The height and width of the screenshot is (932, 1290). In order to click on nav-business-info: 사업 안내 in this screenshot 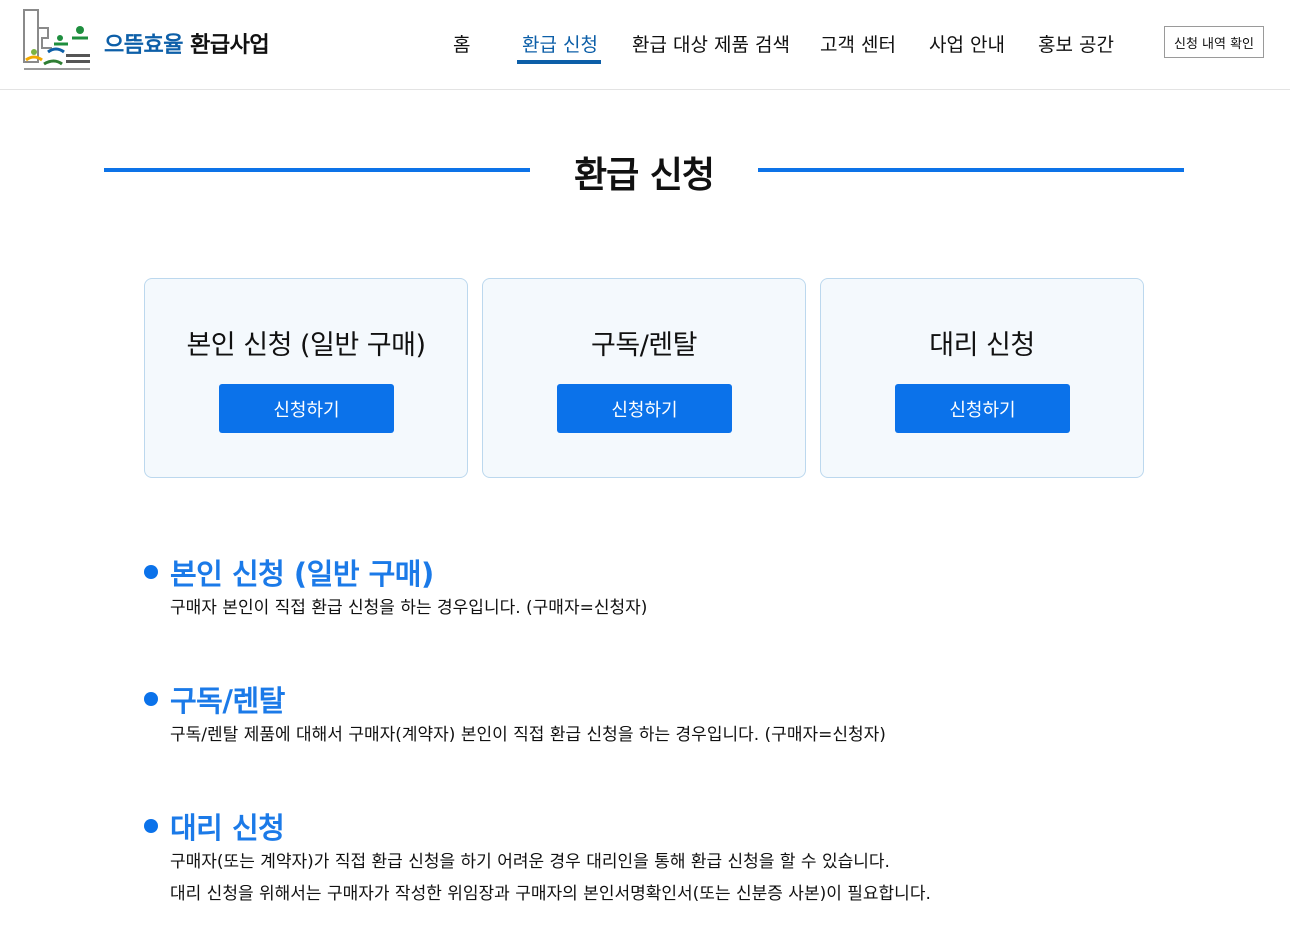, I will do `click(967, 43)`.